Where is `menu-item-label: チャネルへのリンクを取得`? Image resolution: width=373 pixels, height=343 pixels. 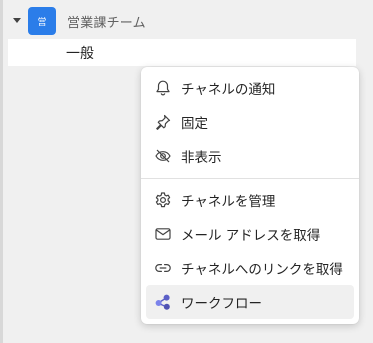 menu-item-label: チャネルへのリンクを取得 is located at coordinates (262, 270).